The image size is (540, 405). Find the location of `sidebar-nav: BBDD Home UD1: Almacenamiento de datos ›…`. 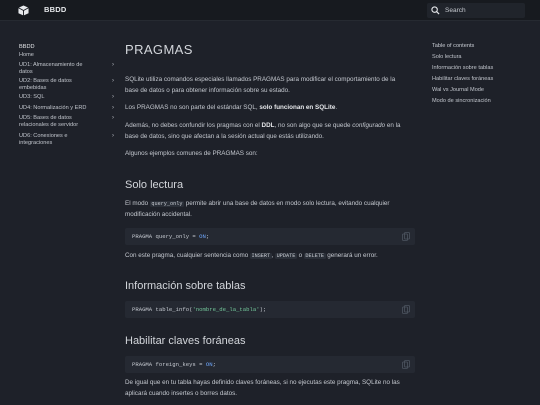

sidebar-nav: BBDD Home UD1: Almacenamiento de datos ›… is located at coordinates (66, 95).